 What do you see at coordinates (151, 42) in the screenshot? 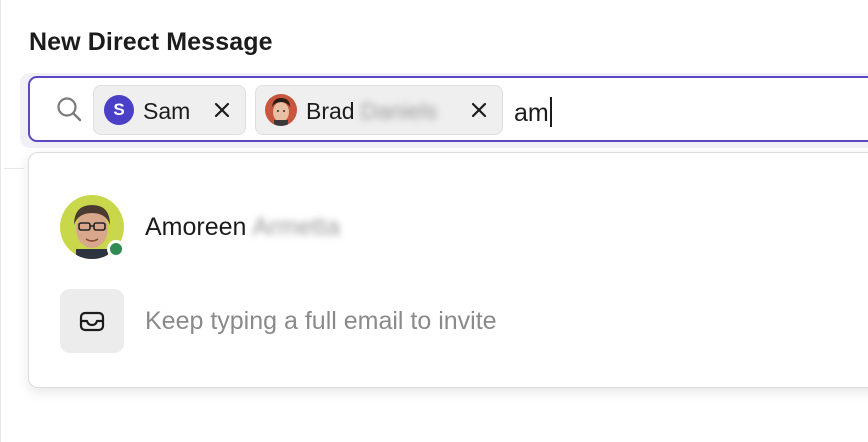
I see `page-title: New Direct Message` at bounding box center [151, 42].